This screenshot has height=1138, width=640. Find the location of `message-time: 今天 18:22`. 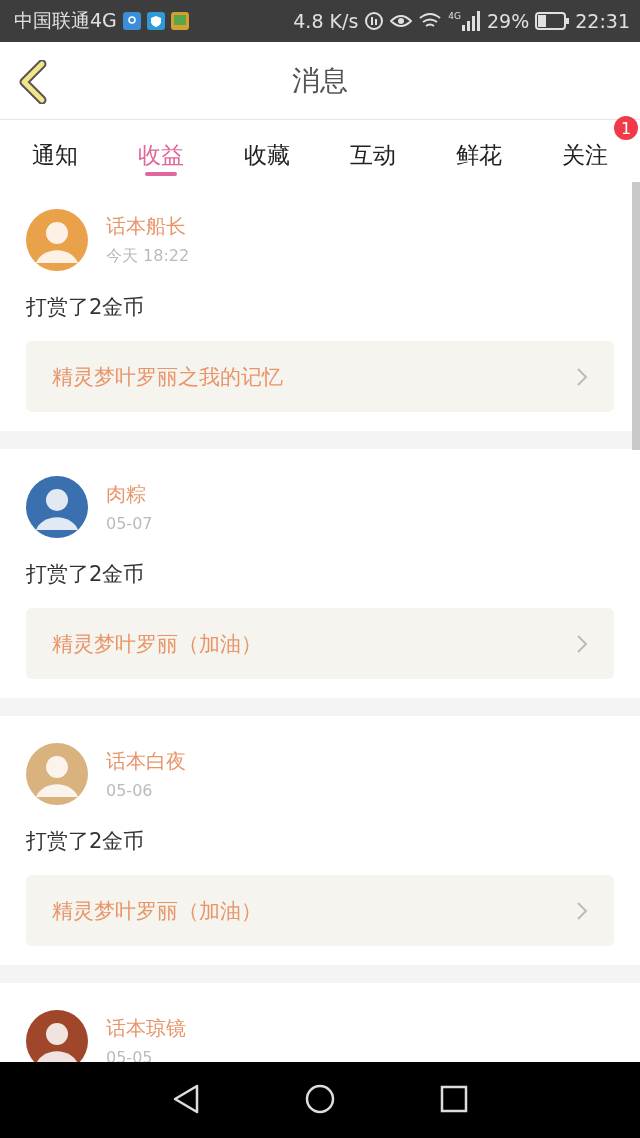

message-time: 今天 18:22 is located at coordinates (148, 256).